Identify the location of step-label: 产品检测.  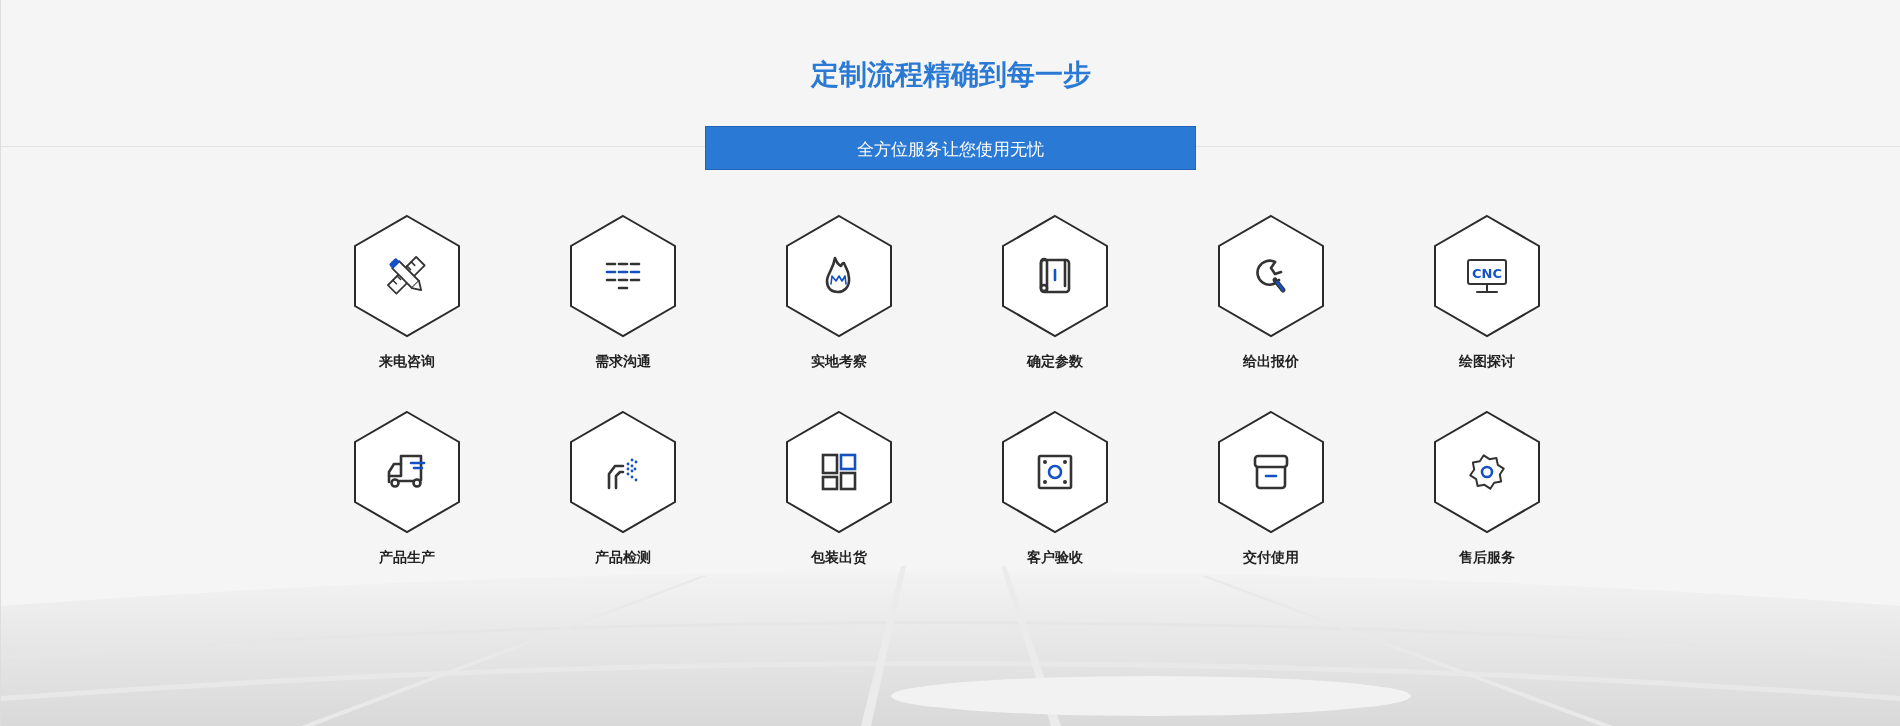
(622, 557).